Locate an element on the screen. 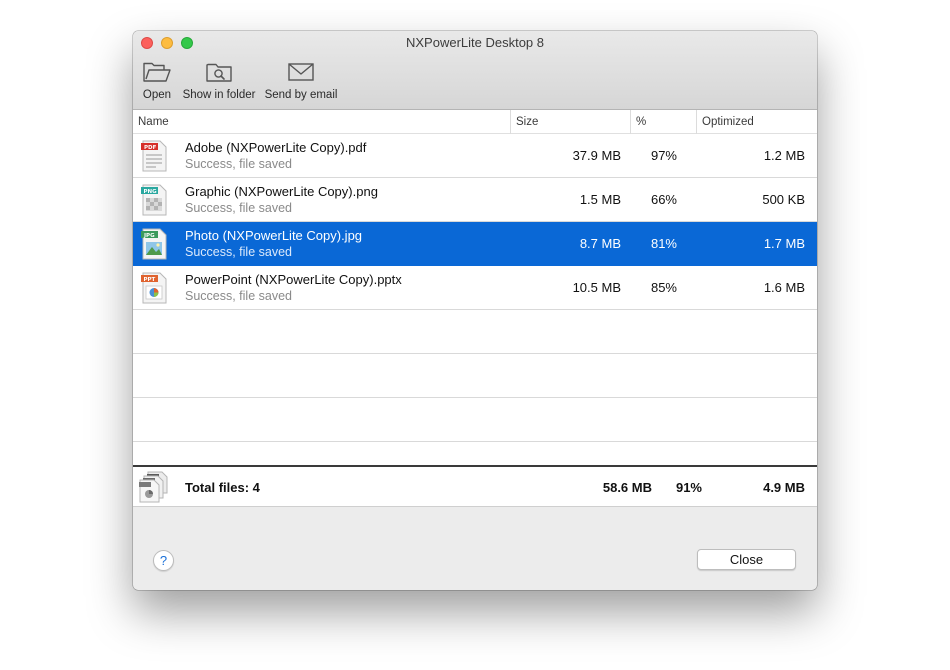 The image size is (950, 670). envelope-icon is located at coordinates (301, 72).